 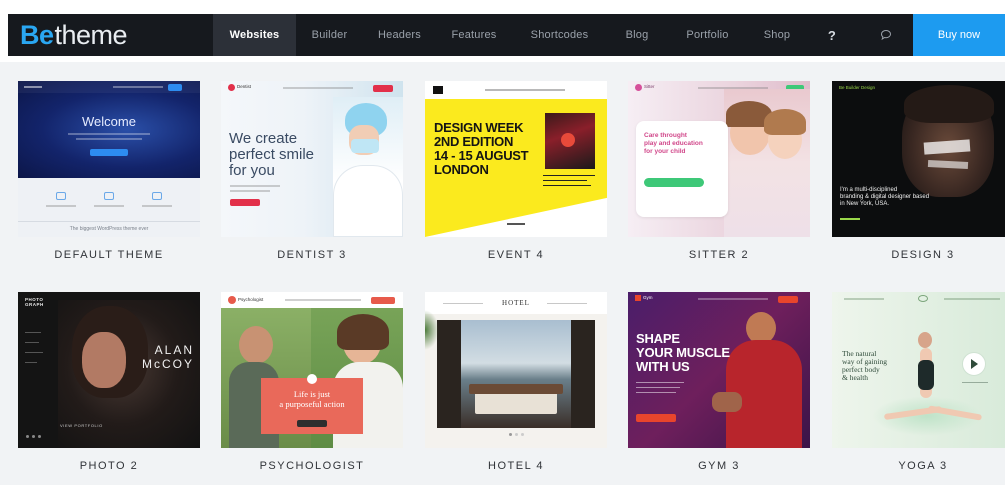 I want to click on hero-headline-3: for your child, so click(x=665, y=151).